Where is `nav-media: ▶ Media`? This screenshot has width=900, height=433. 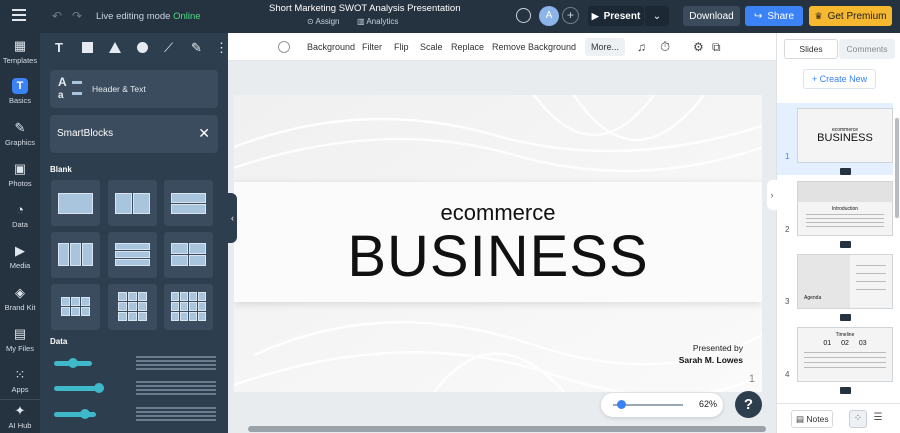
nav-media: ▶ Media is located at coordinates (20, 256).